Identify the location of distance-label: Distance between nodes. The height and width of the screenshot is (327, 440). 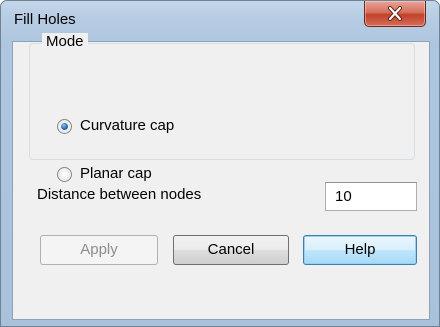
(119, 194).